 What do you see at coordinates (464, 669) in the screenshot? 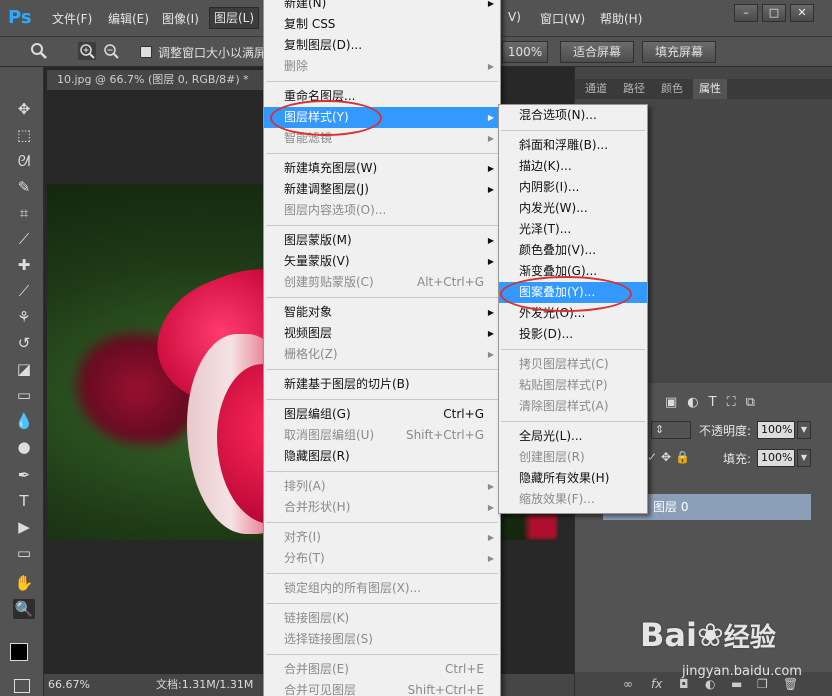
I see `menu-item-shortcut: Ctrl+E` at bounding box center [464, 669].